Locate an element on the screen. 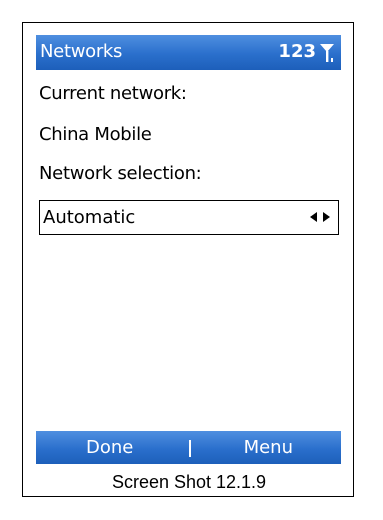 The image size is (383, 520). current-network-value: China Mobile is located at coordinates (95, 134).